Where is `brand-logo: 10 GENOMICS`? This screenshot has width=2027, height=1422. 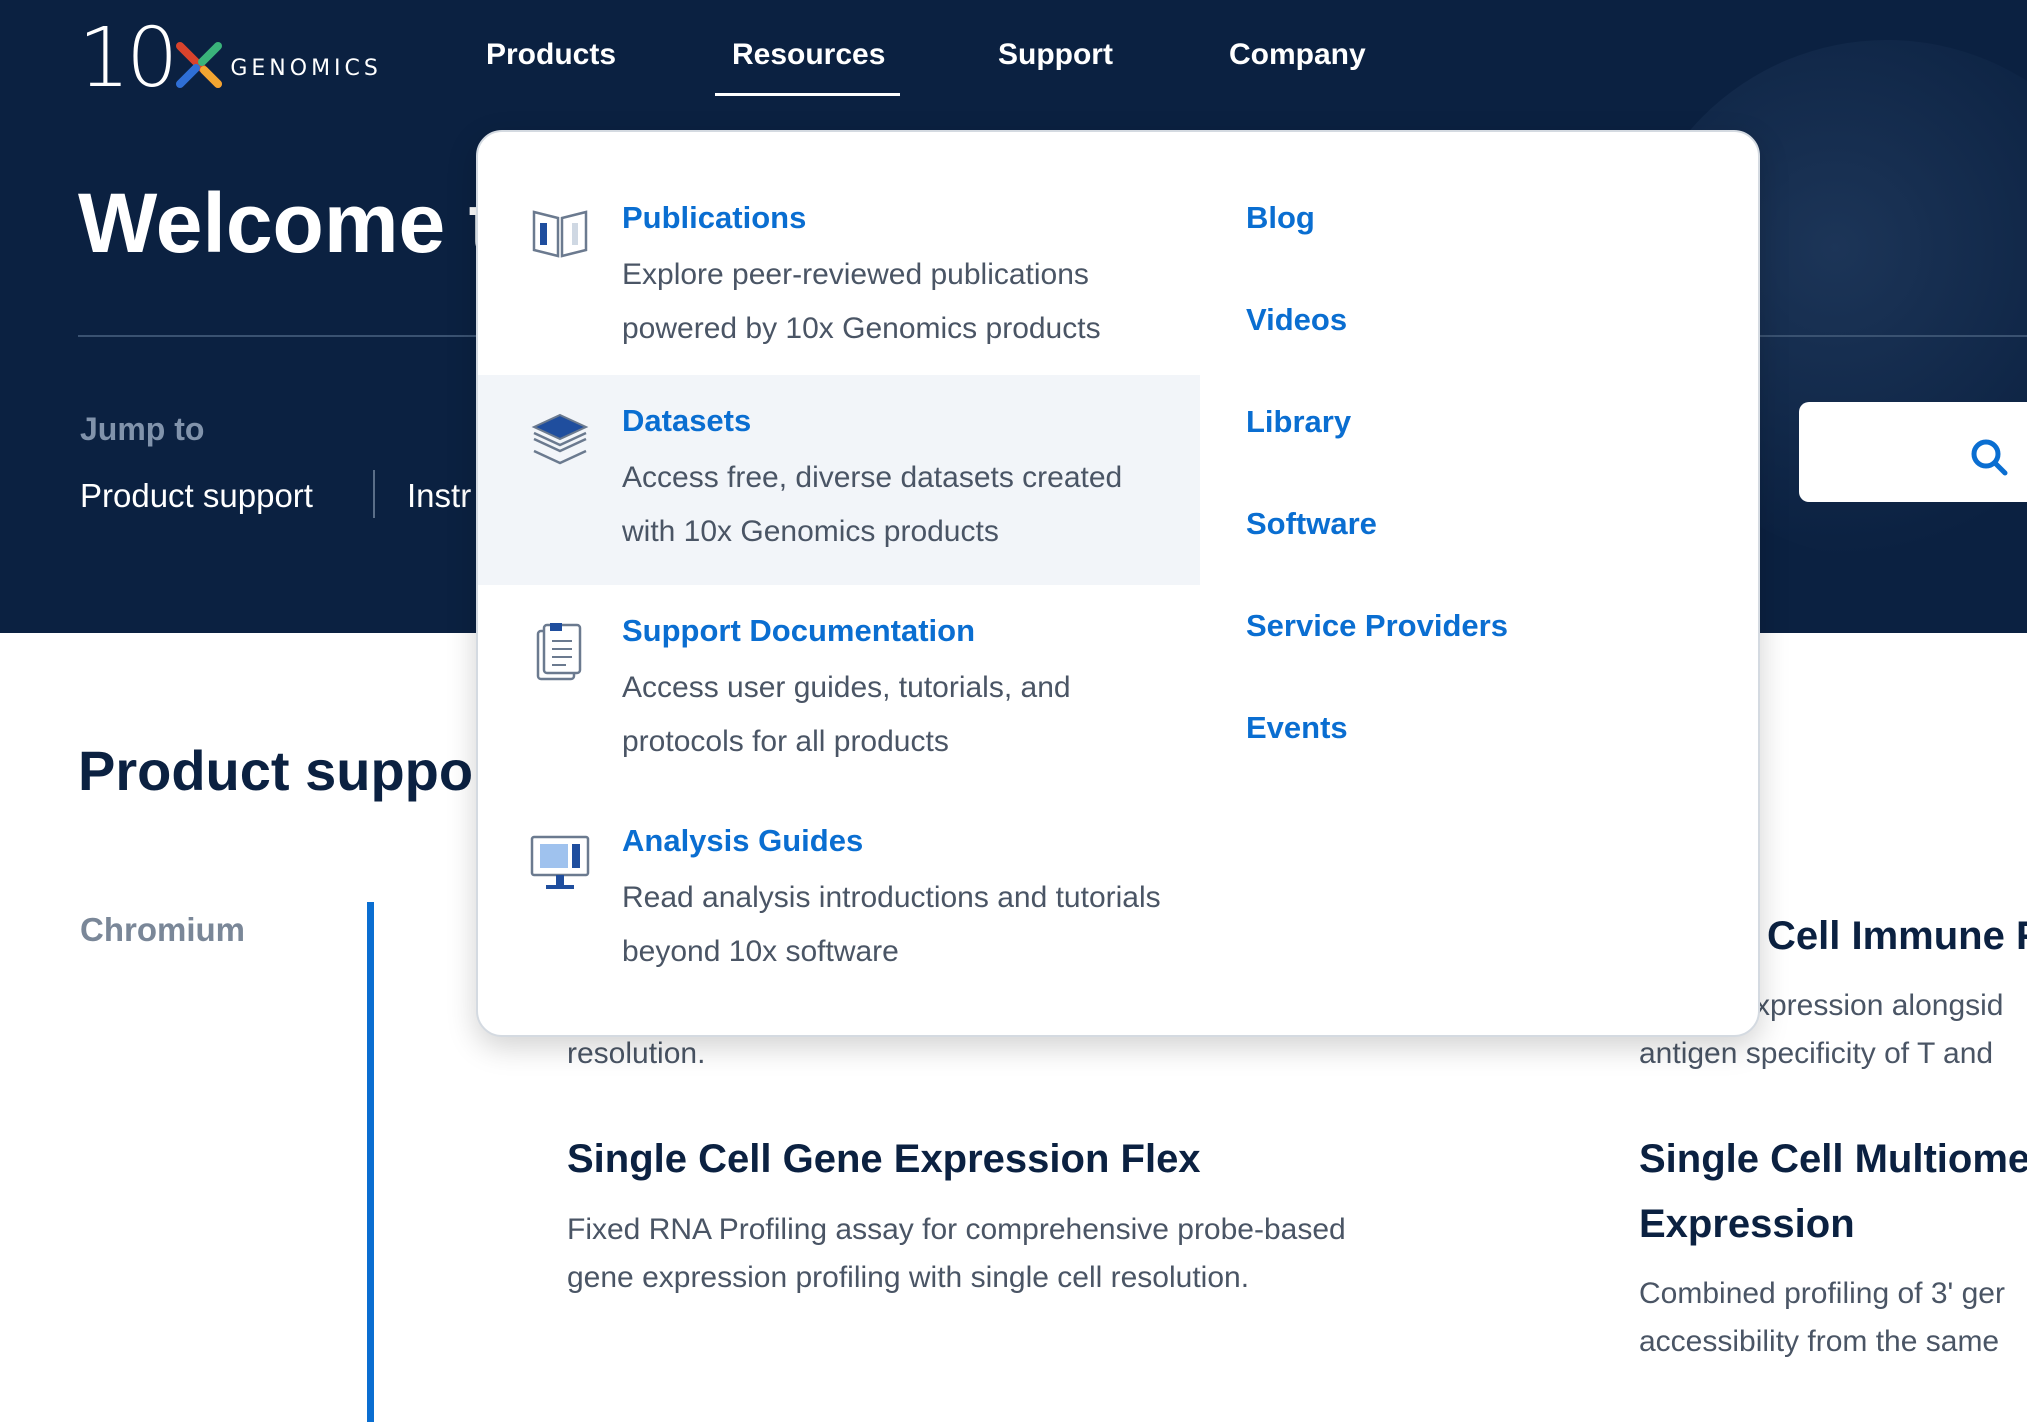
brand-logo: 10 GENOMICS is located at coordinates (230, 58).